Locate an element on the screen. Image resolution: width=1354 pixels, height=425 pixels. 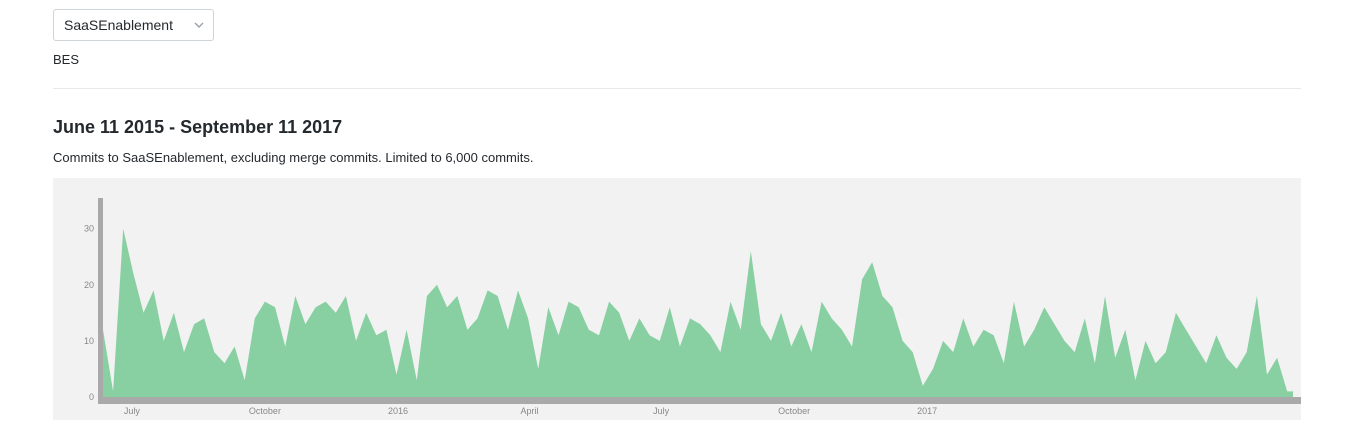
x-tick-layer: July October 2016 April July October 2017 is located at coordinates (530, 411).